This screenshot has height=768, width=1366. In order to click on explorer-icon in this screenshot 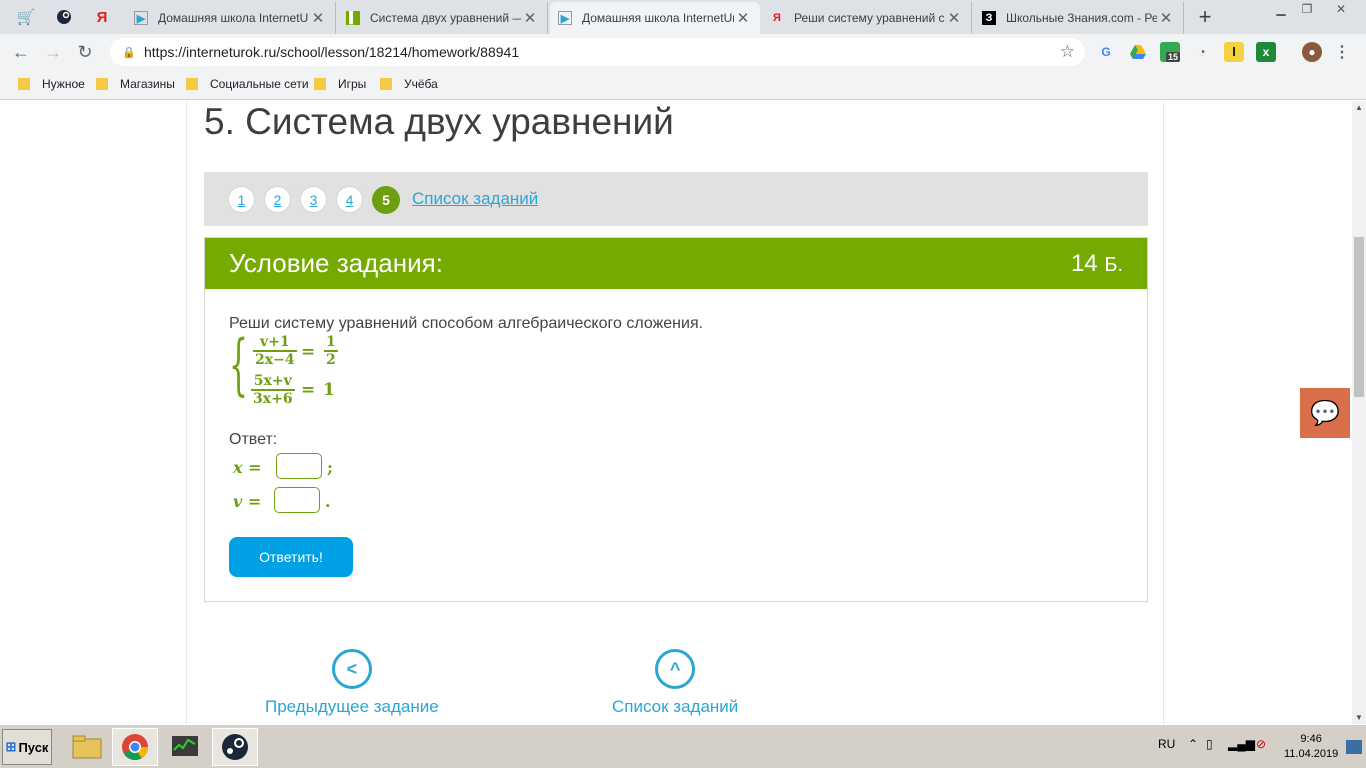, I will do `click(87, 747)`.